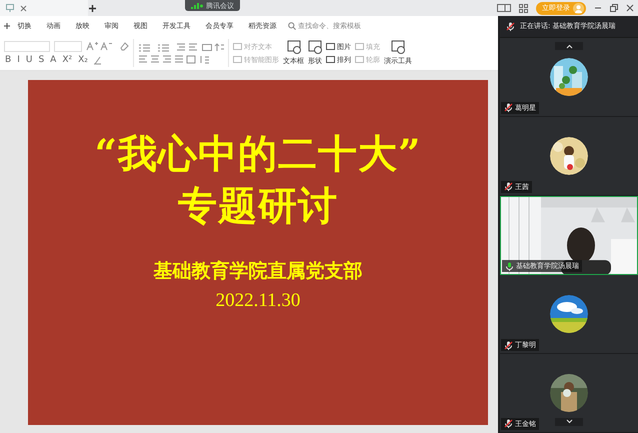  What do you see at coordinates (29, 60) in the screenshot?
I see `format-button: U` at bounding box center [29, 60].